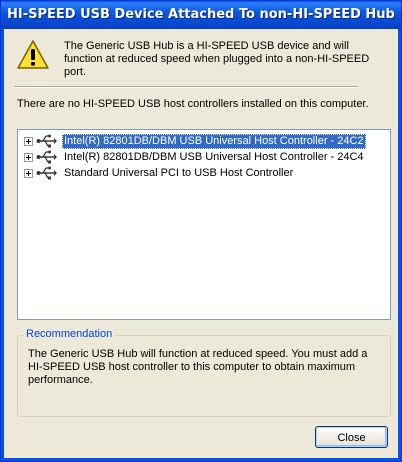 This screenshot has width=402, height=462. What do you see at coordinates (33, 54) in the screenshot?
I see `warning-icon` at bounding box center [33, 54].